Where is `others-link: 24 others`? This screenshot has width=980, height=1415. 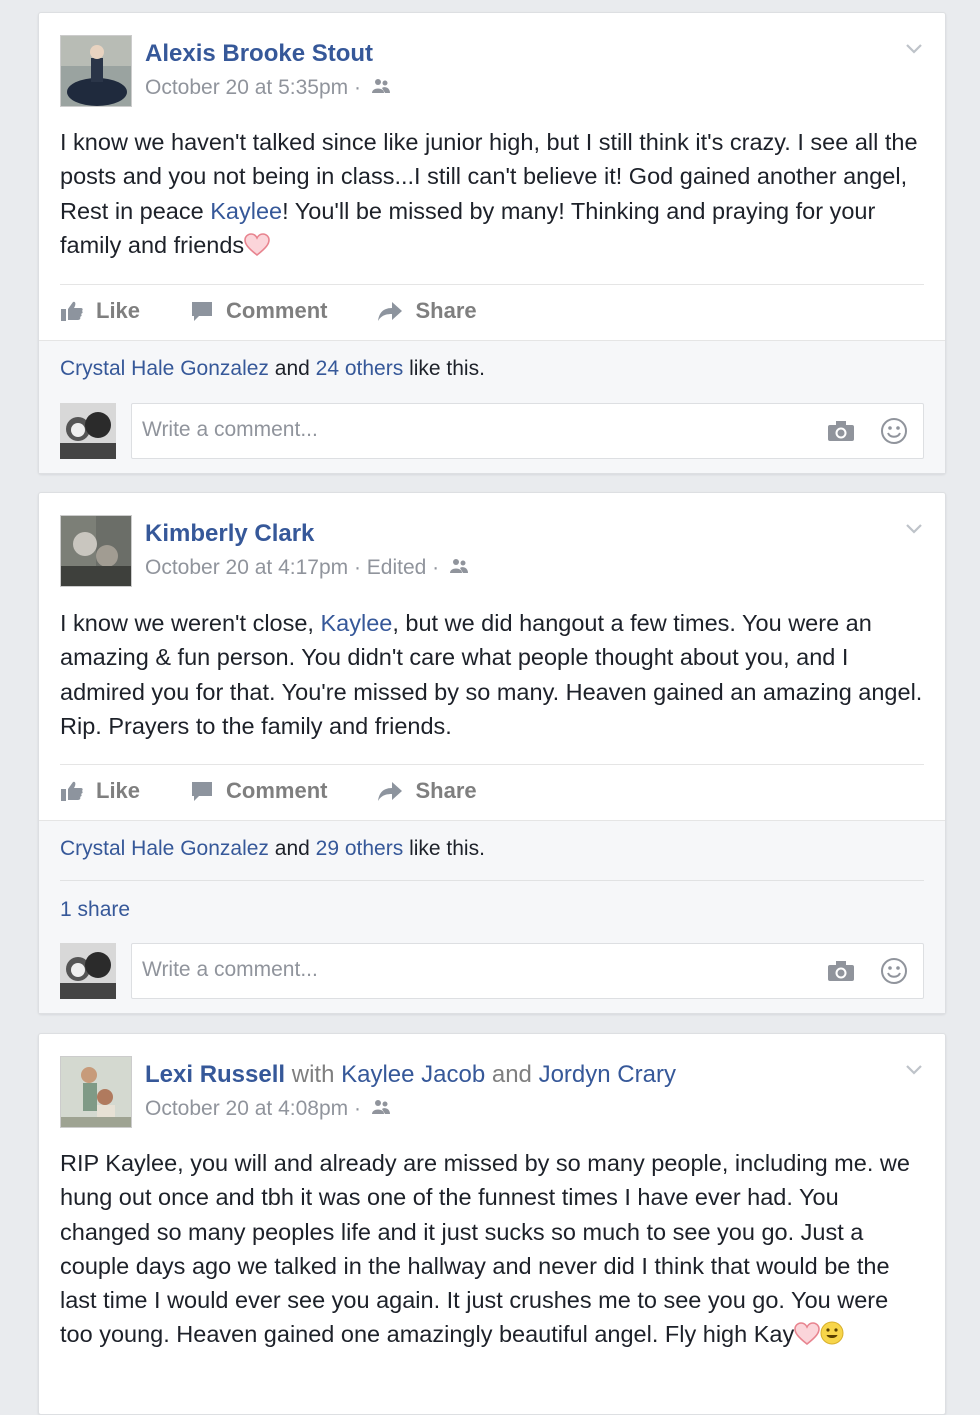 others-link: 24 others is located at coordinates (360, 368).